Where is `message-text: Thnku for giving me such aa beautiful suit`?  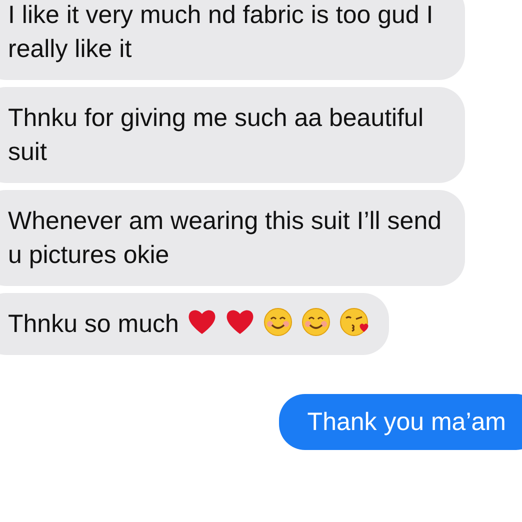
message-text: Thnku for giving me such aa beautiful suit is located at coordinates (216, 135).